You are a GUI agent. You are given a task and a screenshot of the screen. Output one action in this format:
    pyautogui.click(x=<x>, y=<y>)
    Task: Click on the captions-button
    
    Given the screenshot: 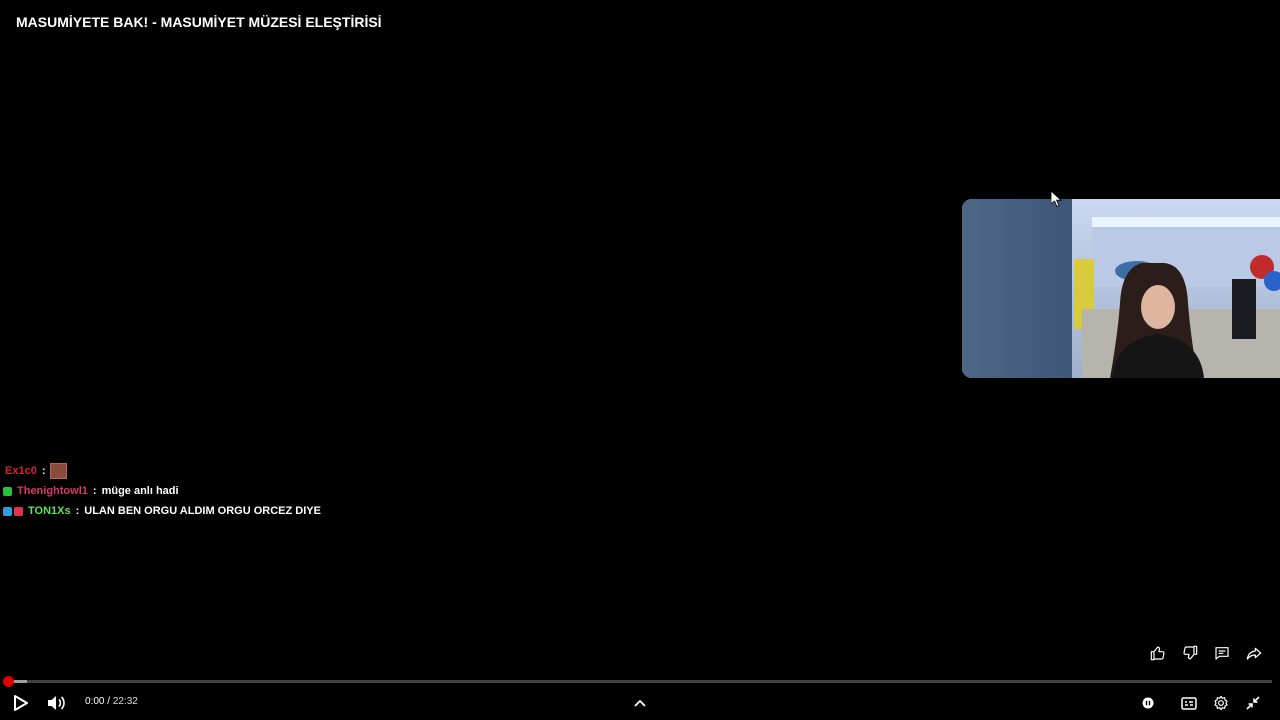 What is the action you would take?
    pyautogui.click(x=1189, y=703)
    